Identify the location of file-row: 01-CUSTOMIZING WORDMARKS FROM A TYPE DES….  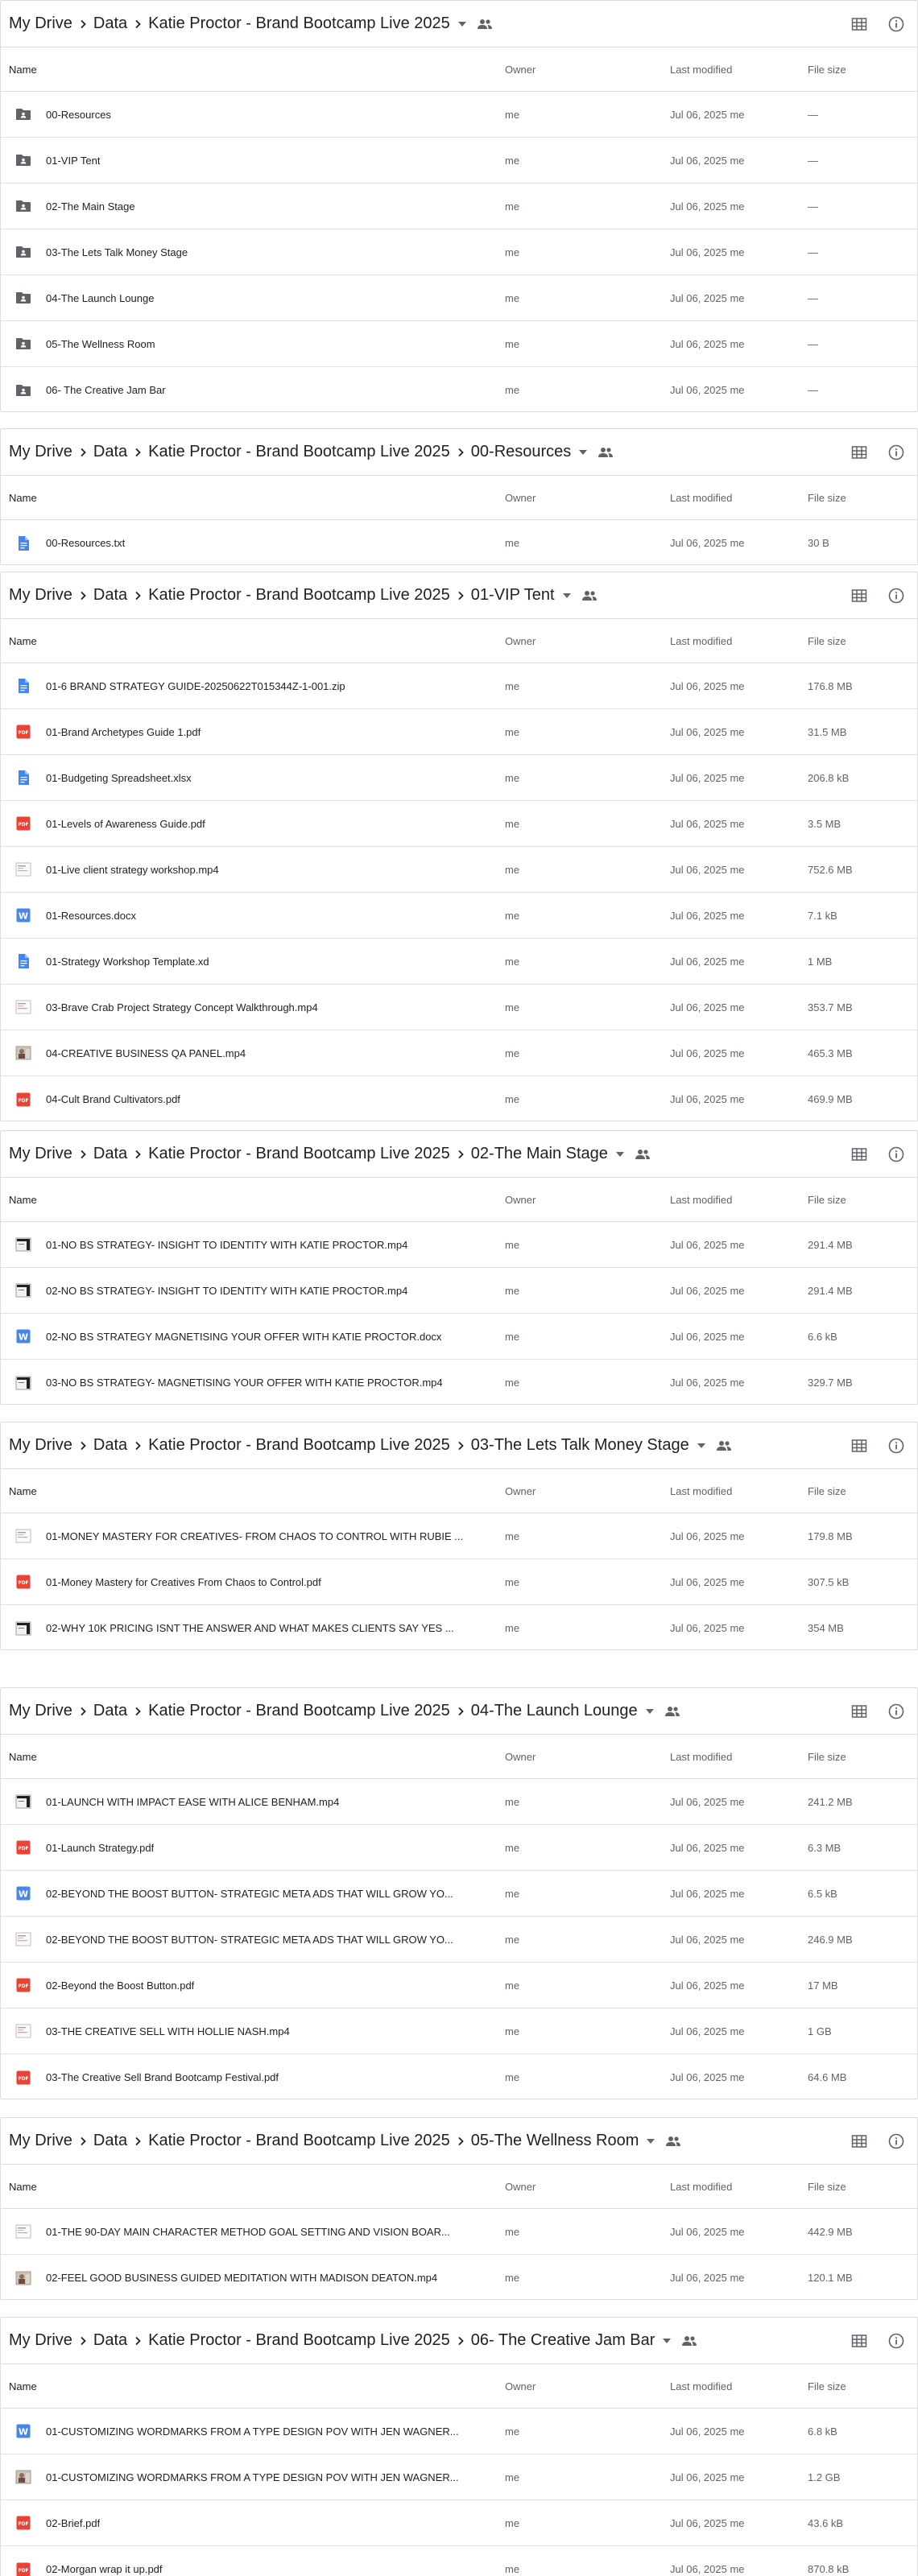
(459, 2477).